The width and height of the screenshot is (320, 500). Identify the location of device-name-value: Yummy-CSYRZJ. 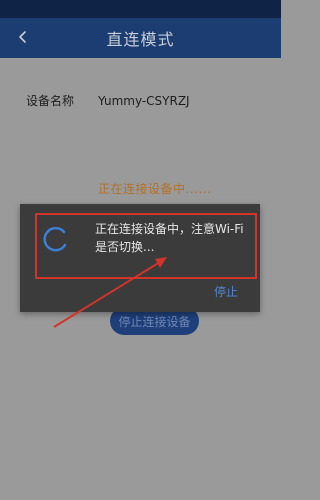
(144, 100).